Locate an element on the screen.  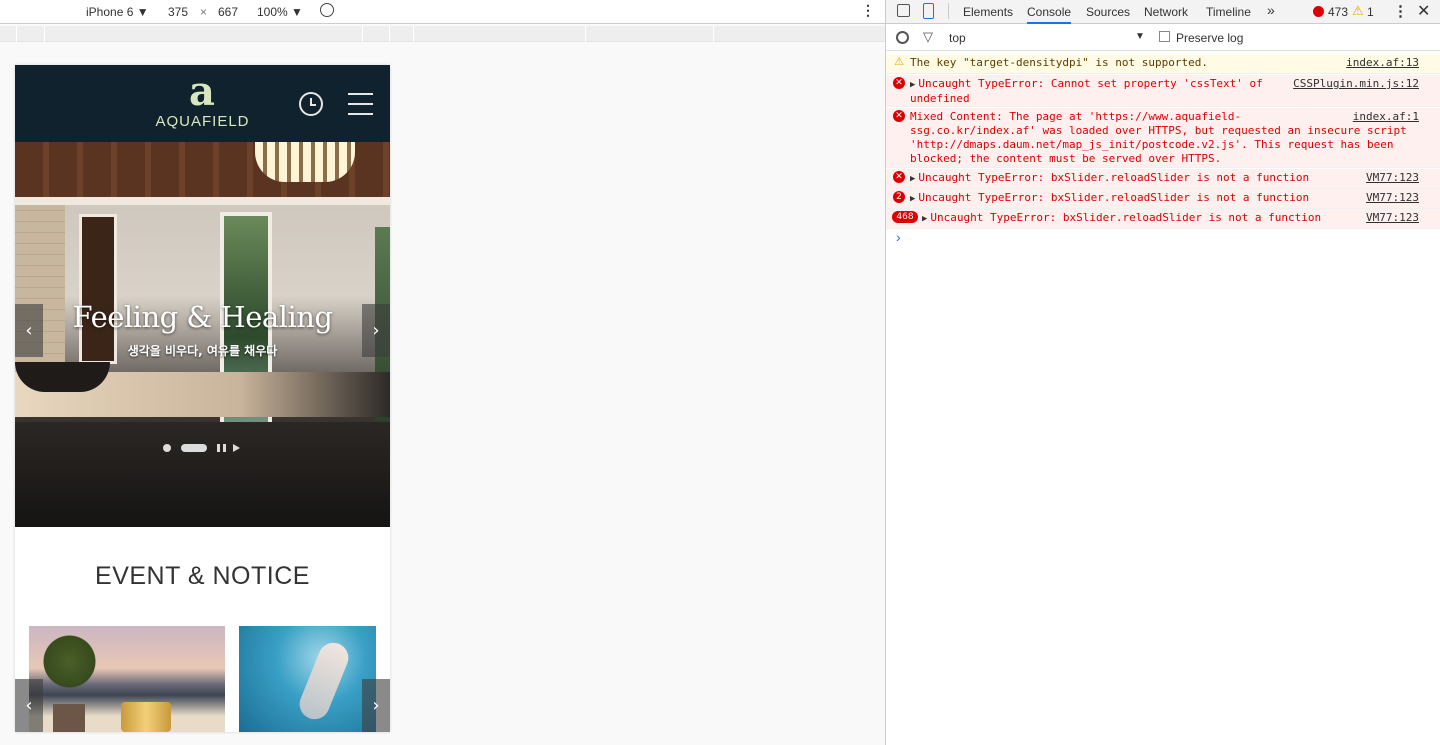
site-header: a AQUAFIELD is located at coordinates (202, 103).